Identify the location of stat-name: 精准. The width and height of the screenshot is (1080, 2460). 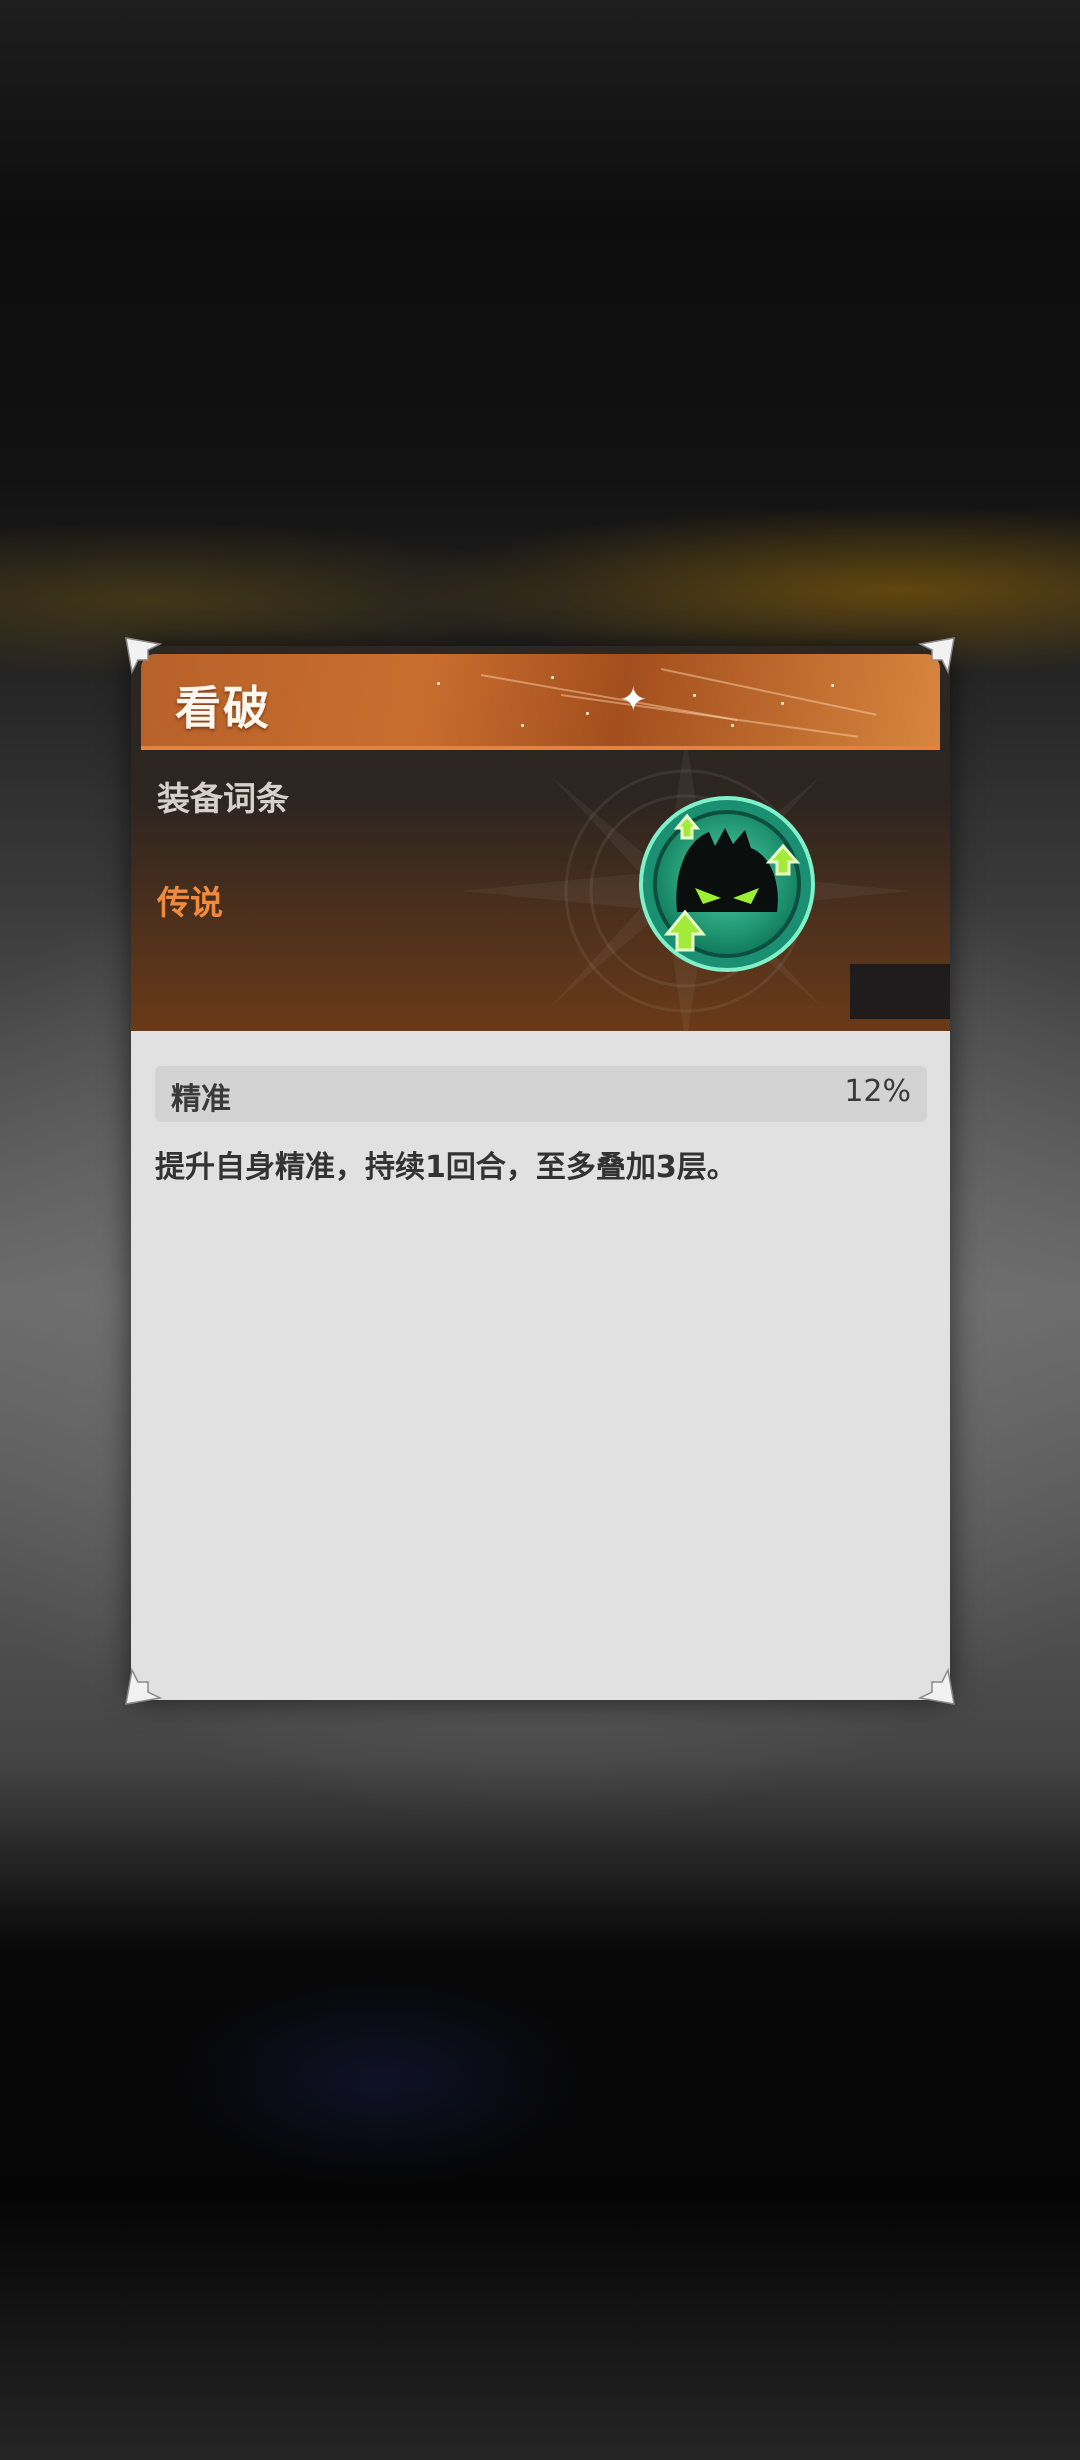
(201, 1099).